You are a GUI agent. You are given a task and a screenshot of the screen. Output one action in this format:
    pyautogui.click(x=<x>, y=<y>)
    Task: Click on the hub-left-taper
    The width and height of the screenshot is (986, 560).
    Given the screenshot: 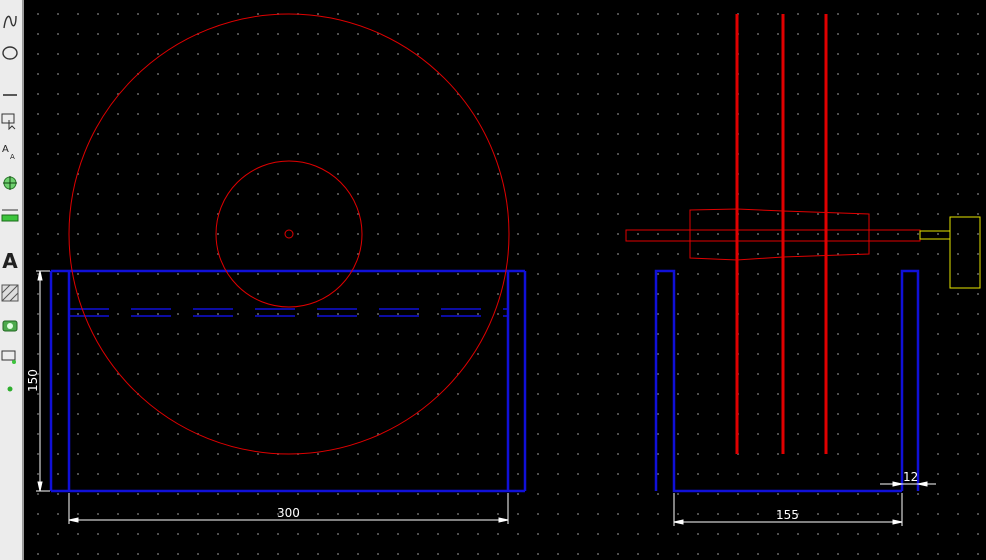 What is the action you would take?
    pyautogui.click(x=713, y=234)
    